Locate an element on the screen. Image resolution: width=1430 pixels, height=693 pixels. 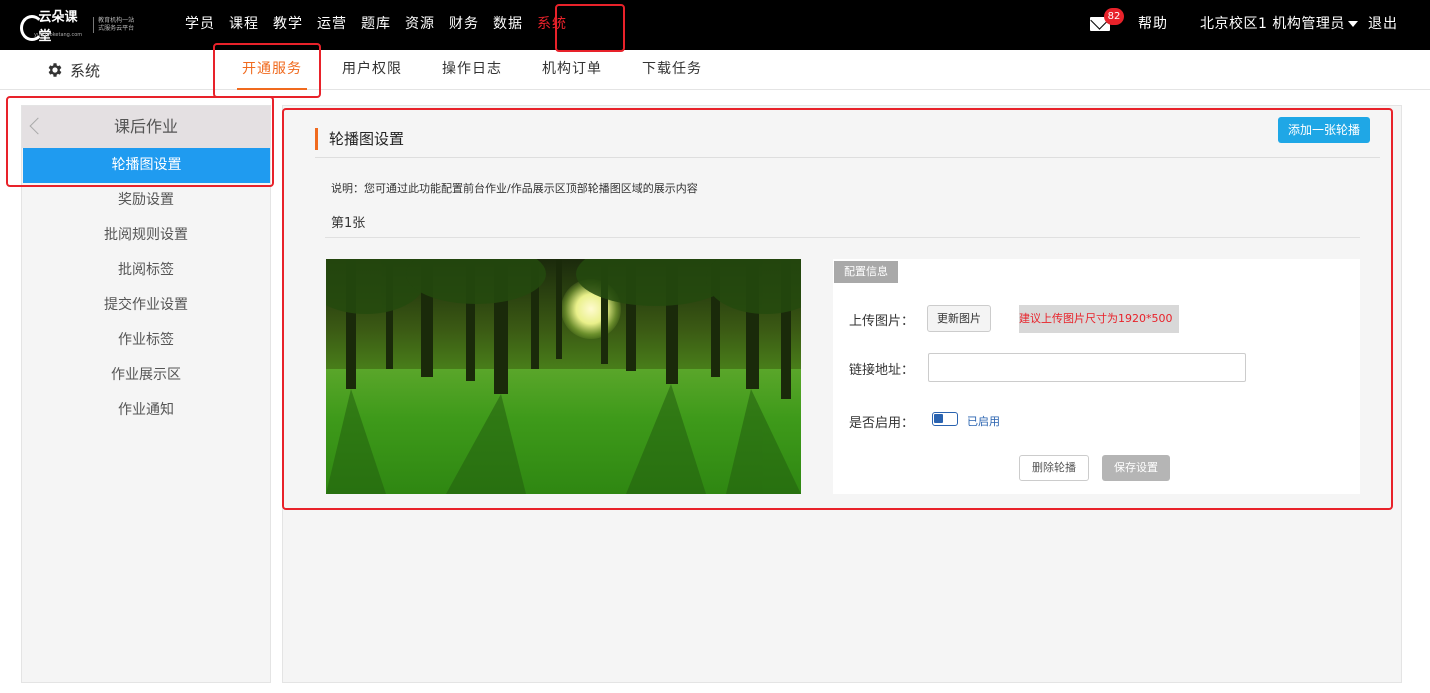
upload-label: 上传图片： is located at coordinates (882, 321).